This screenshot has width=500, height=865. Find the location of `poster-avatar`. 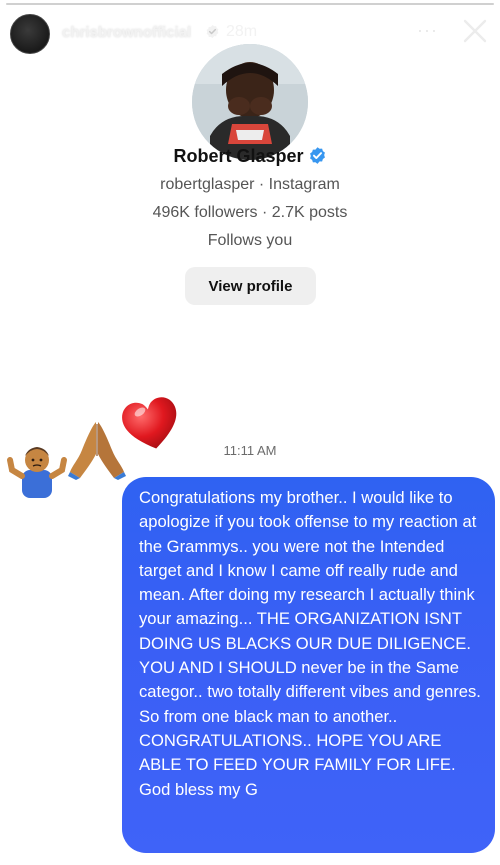

poster-avatar is located at coordinates (30, 34).